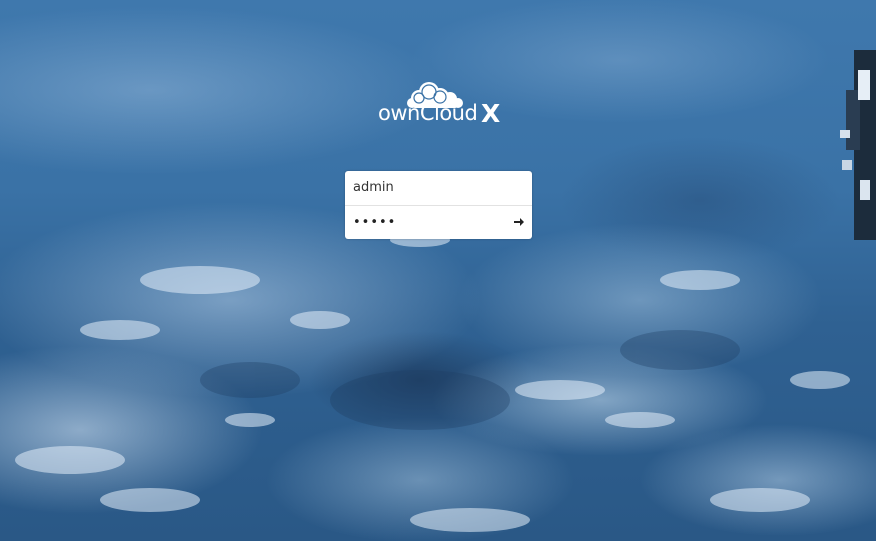  What do you see at coordinates (491, 113) in the screenshot?
I see `brand-suffix: X` at bounding box center [491, 113].